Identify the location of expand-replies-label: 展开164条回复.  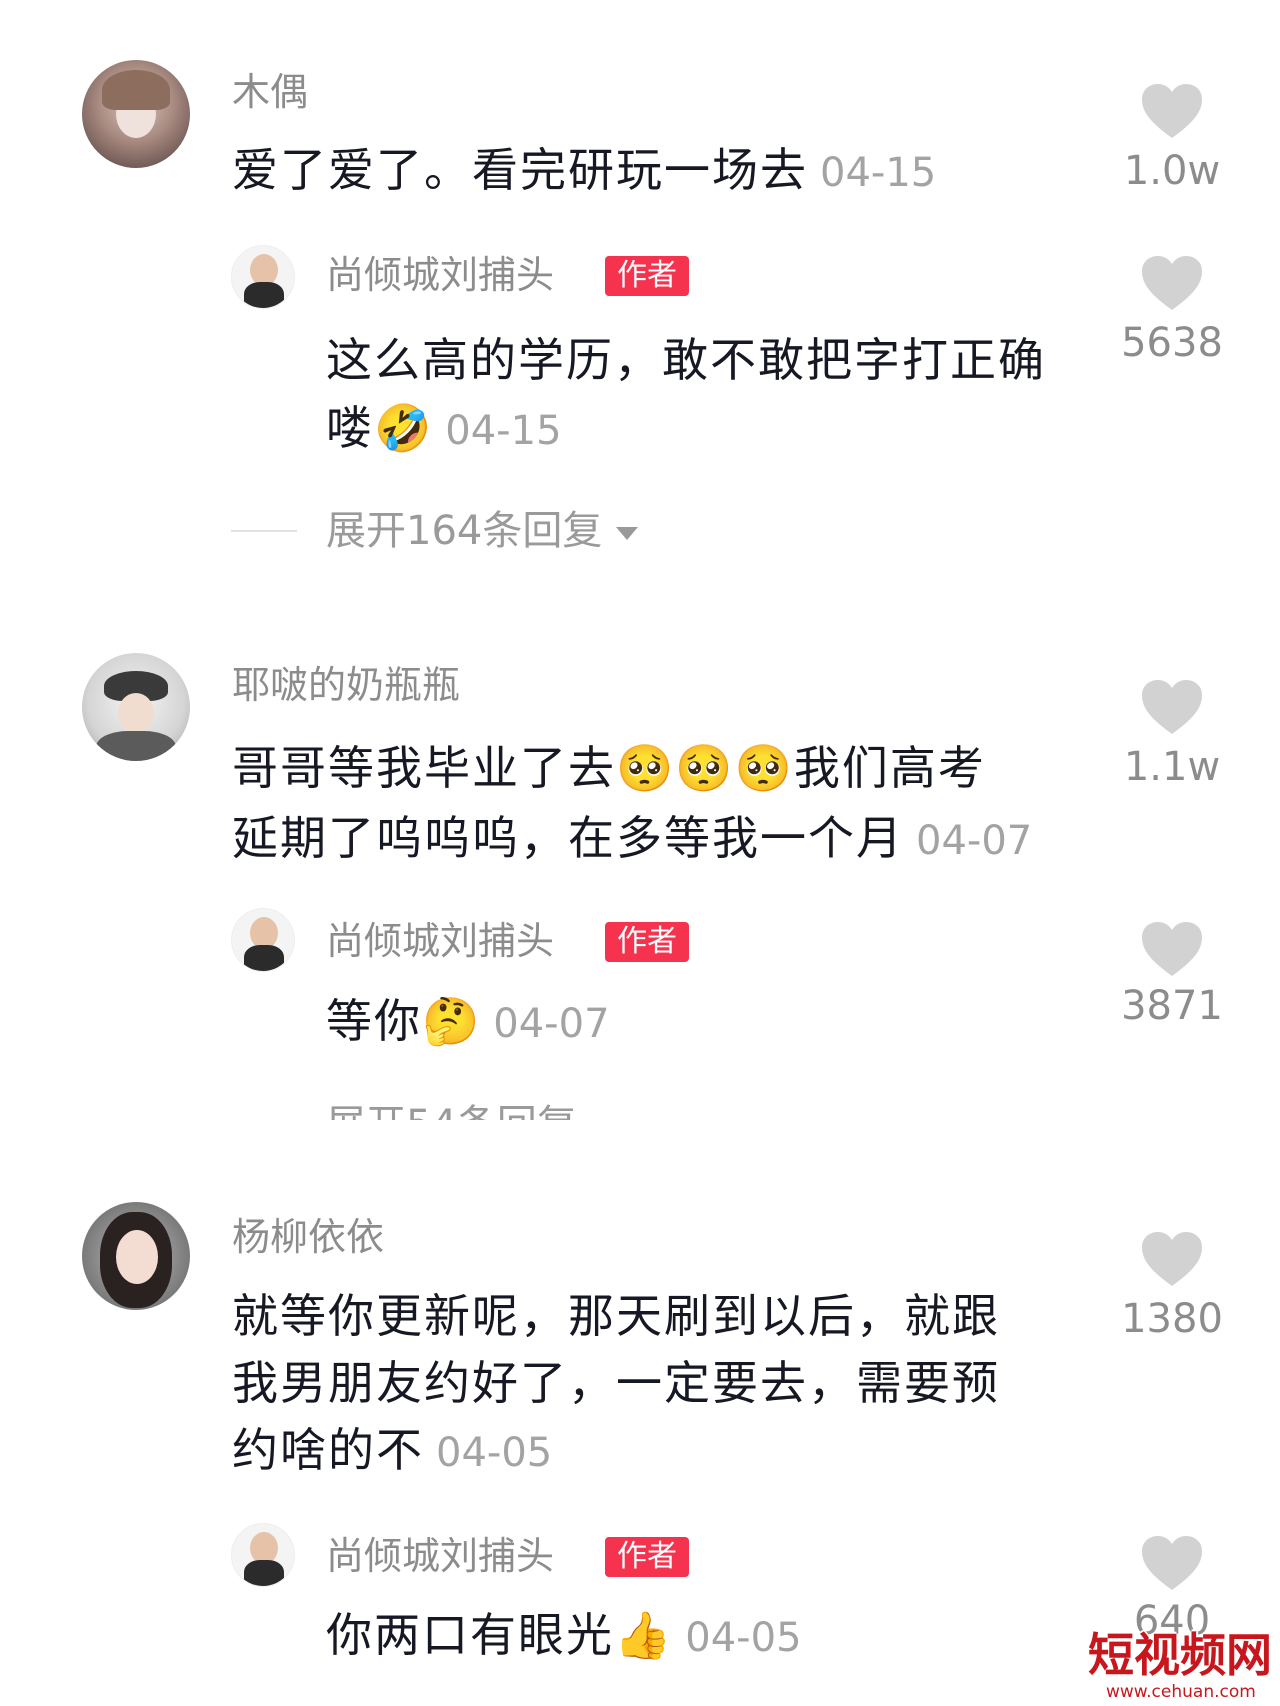
(464, 531).